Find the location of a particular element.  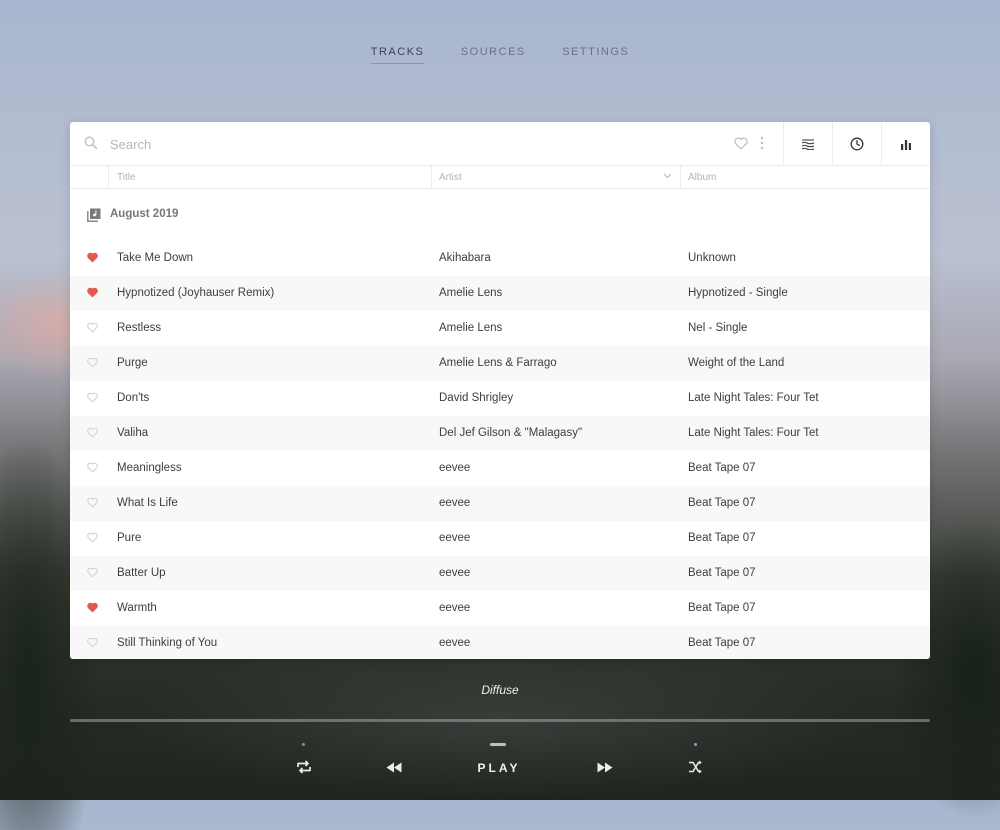

now-playing-title: Diffuse is located at coordinates (500, 690).